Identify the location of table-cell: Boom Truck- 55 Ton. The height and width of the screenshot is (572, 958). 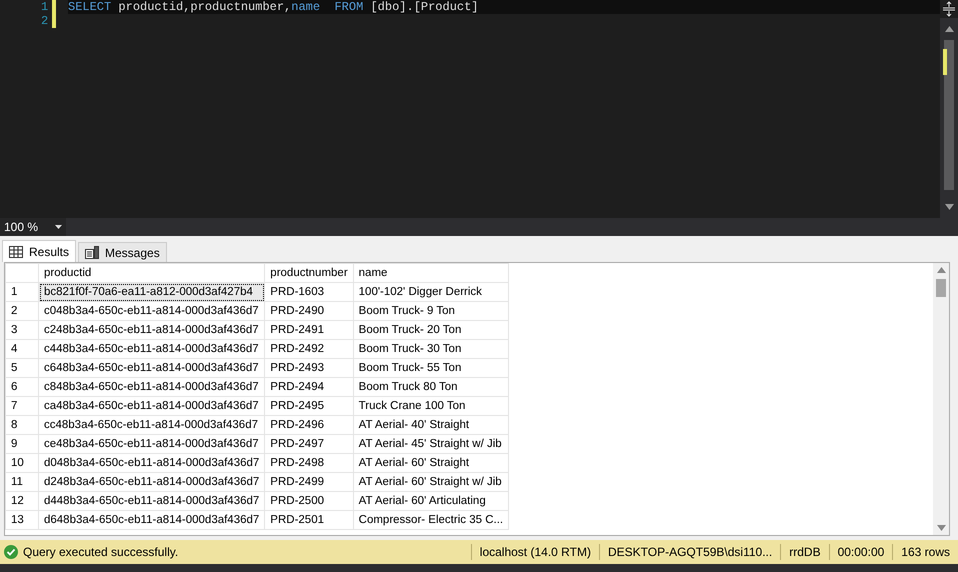
(431, 368).